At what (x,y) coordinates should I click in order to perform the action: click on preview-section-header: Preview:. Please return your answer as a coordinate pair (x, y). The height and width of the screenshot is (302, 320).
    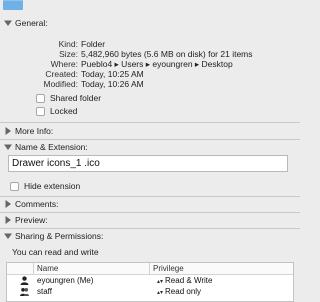
    Looking at the image, I should click on (150, 220).